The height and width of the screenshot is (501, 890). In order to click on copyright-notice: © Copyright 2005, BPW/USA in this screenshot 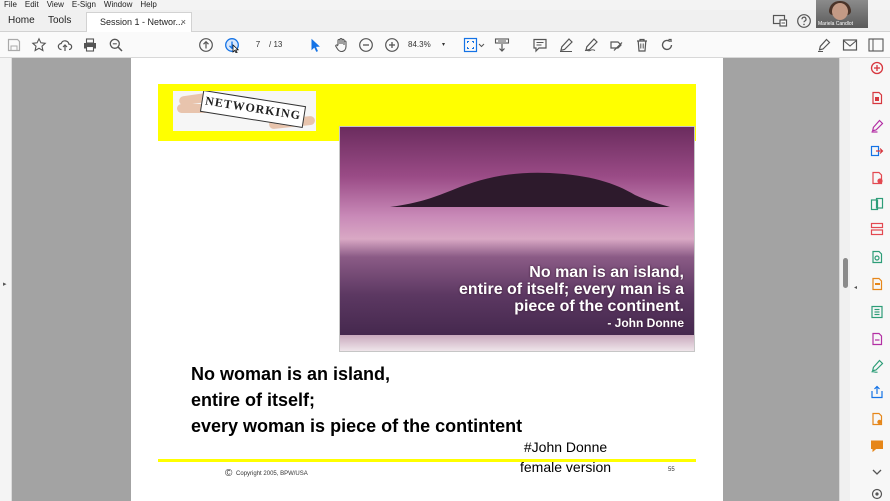, I will do `click(266, 473)`.